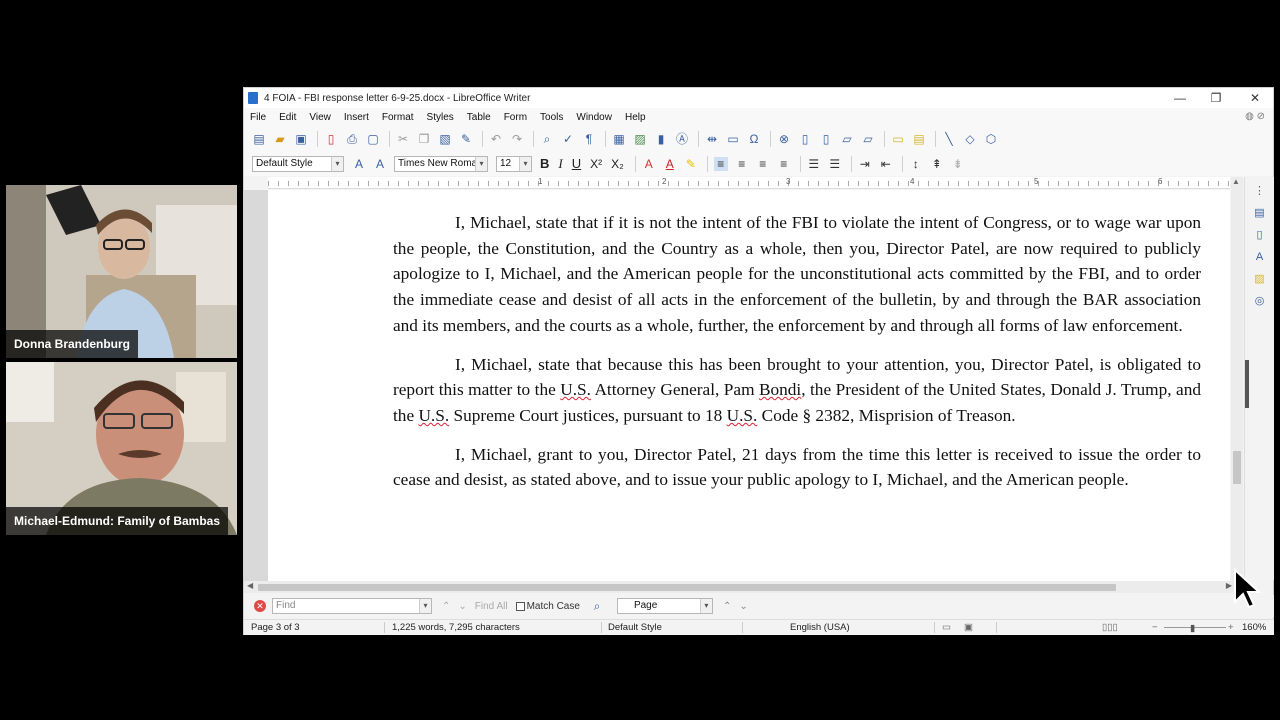 This screenshot has height=720, width=1280. Describe the element at coordinates (514, 163) in the screenshot. I see `font-size-select: 12 ▾` at that location.